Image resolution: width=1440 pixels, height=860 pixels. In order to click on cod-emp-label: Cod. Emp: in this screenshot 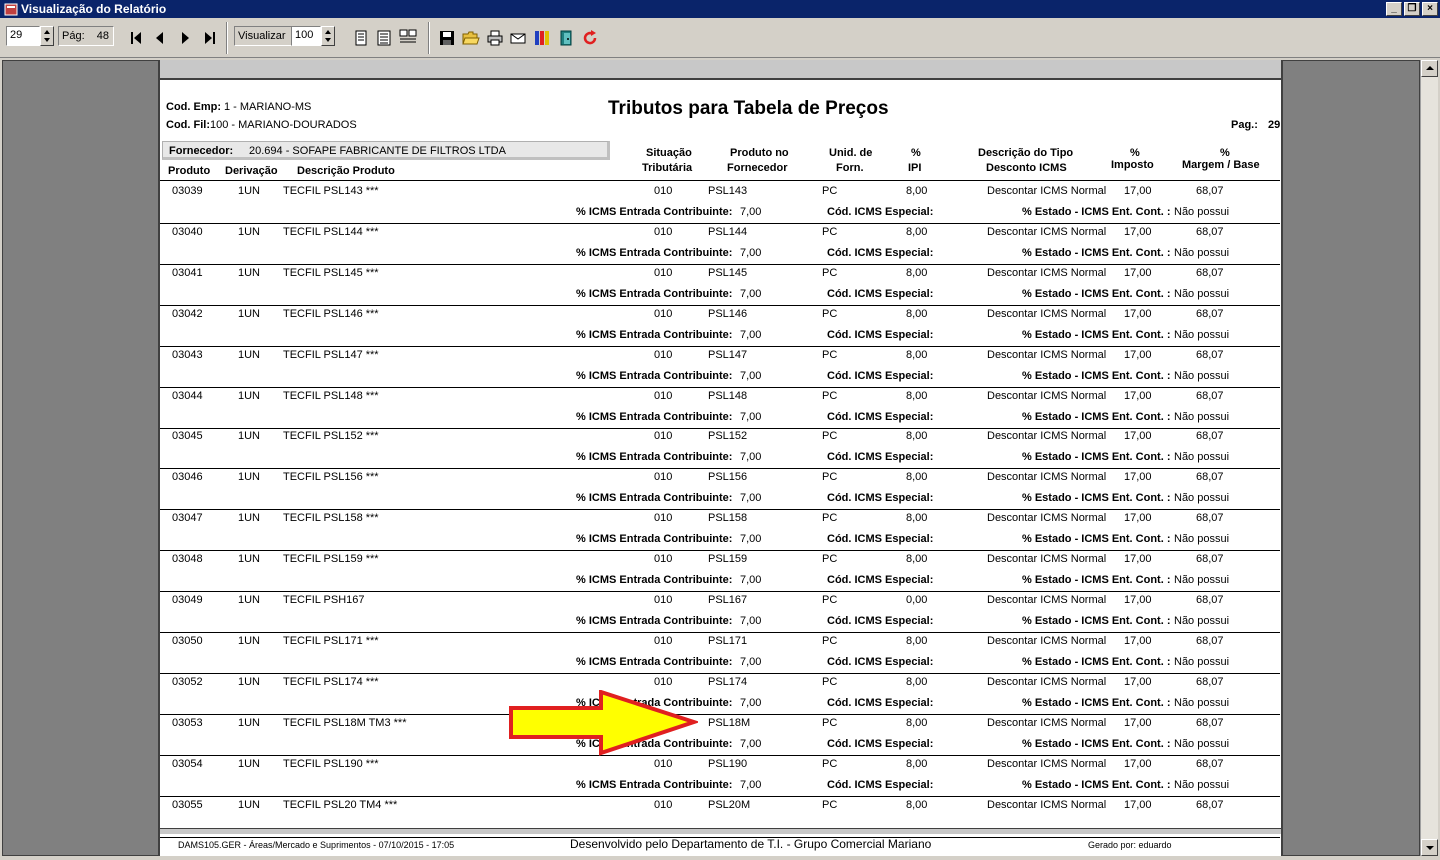, I will do `click(193, 107)`.